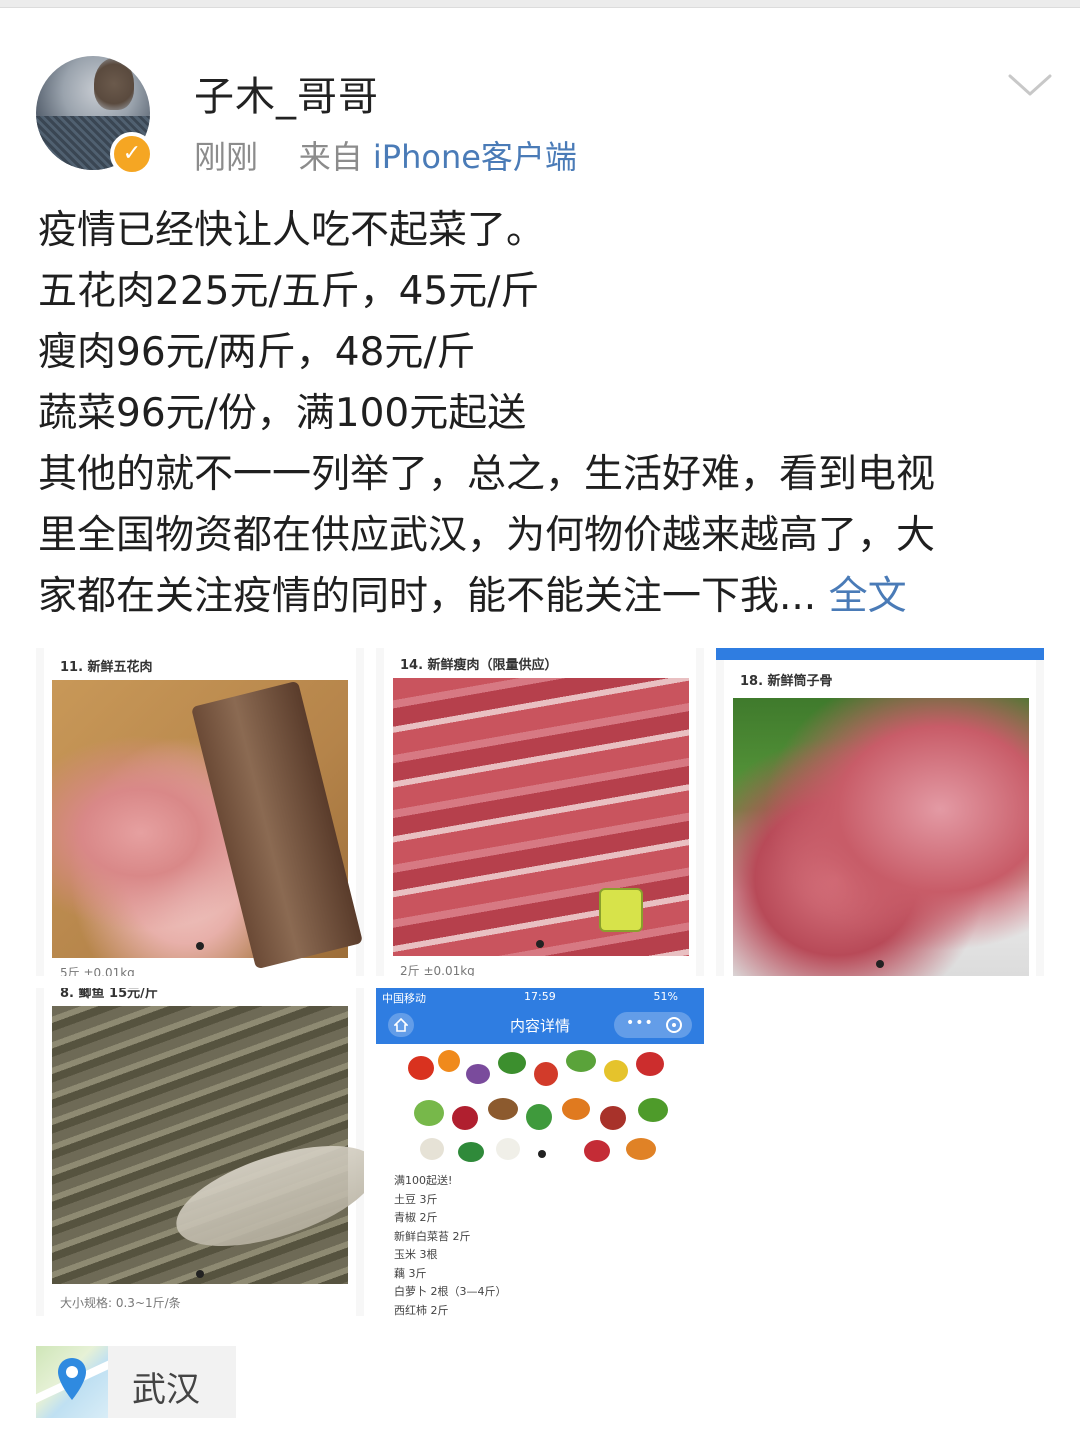 The height and width of the screenshot is (1440, 1080). I want to click on image-footer: 5斤 ±0.01kg, so click(97, 971).